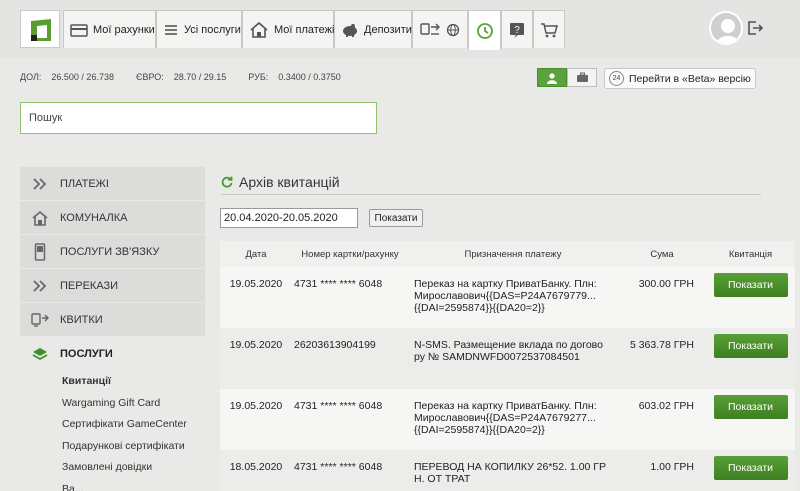  Describe the element at coordinates (79, 30) in the screenshot. I see `card-icon` at that location.